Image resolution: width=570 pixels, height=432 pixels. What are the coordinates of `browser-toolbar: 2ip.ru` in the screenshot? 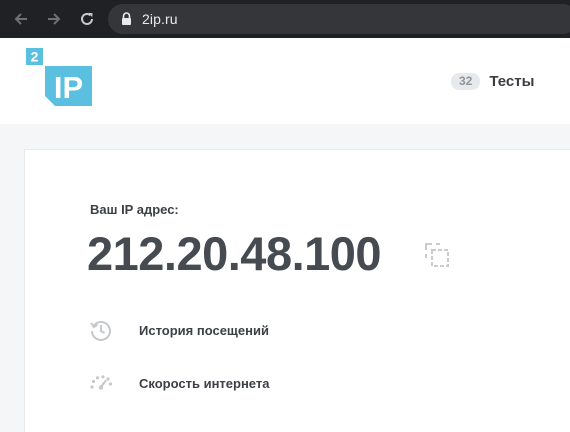 It's located at (285, 19).